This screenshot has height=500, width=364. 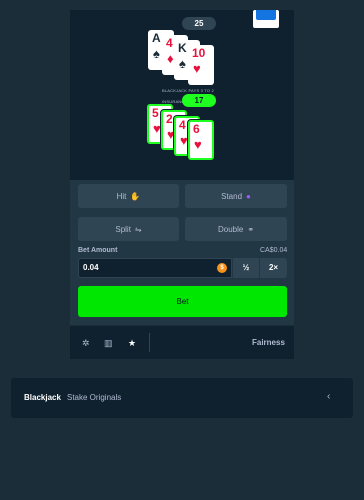 I want to click on table-text-blackjack: BLACKJACK PAYS 3 TO 2, so click(x=188, y=90).